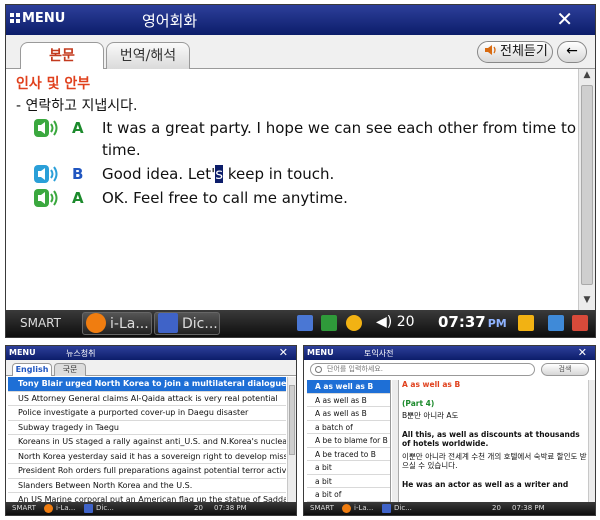  I want to click on tab-translation: 번역/해석, so click(148, 55).